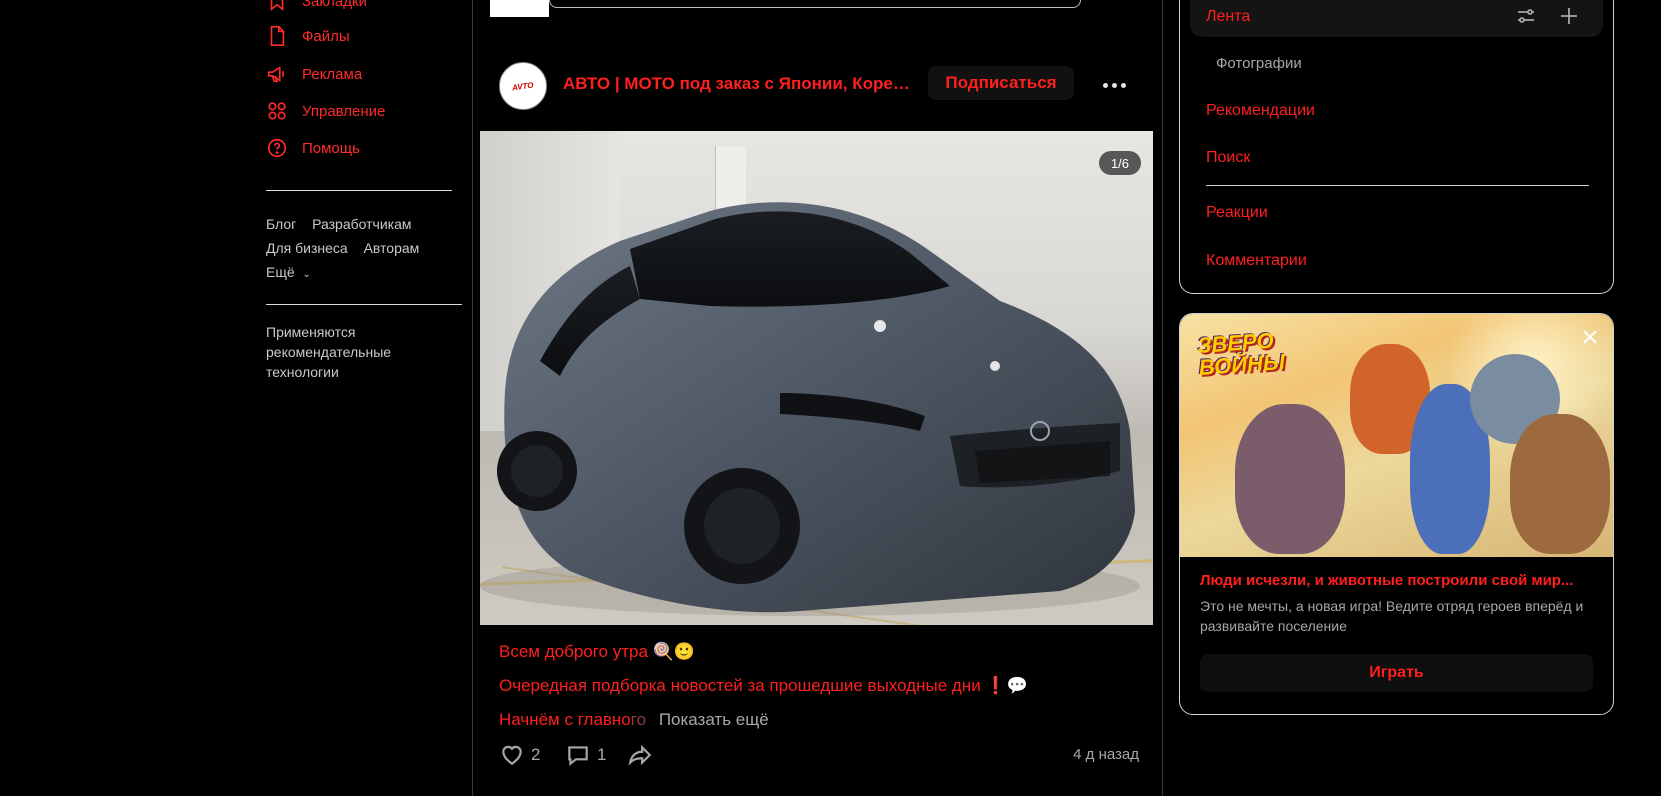 The image size is (1661, 796). What do you see at coordinates (307, 248) in the screenshot?
I see `footer-link-business: Для бизнеса` at bounding box center [307, 248].